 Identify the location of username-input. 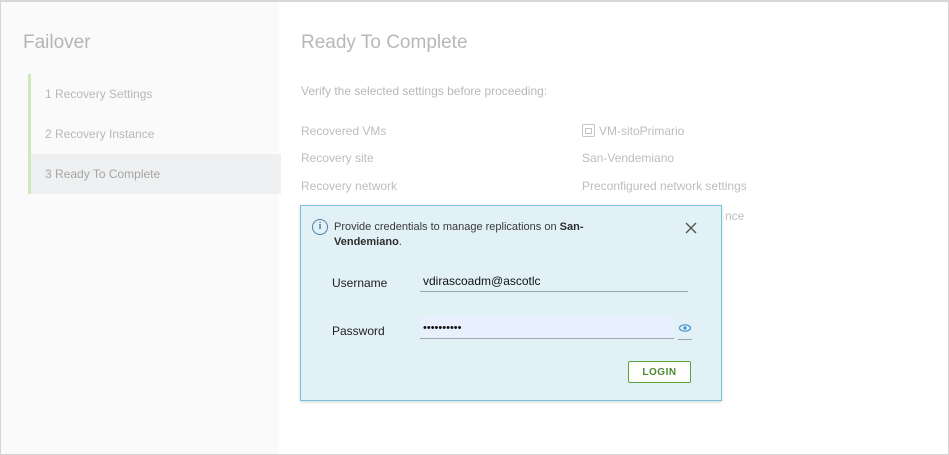
(554, 281).